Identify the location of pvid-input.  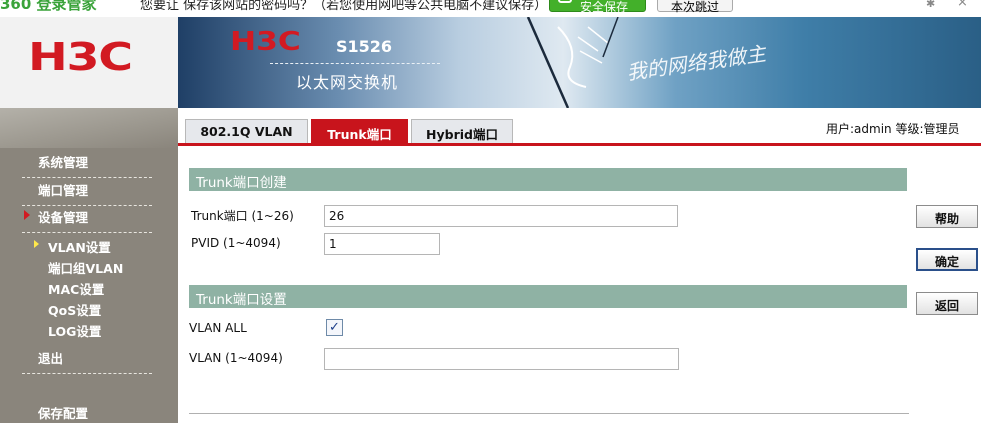
(382, 244).